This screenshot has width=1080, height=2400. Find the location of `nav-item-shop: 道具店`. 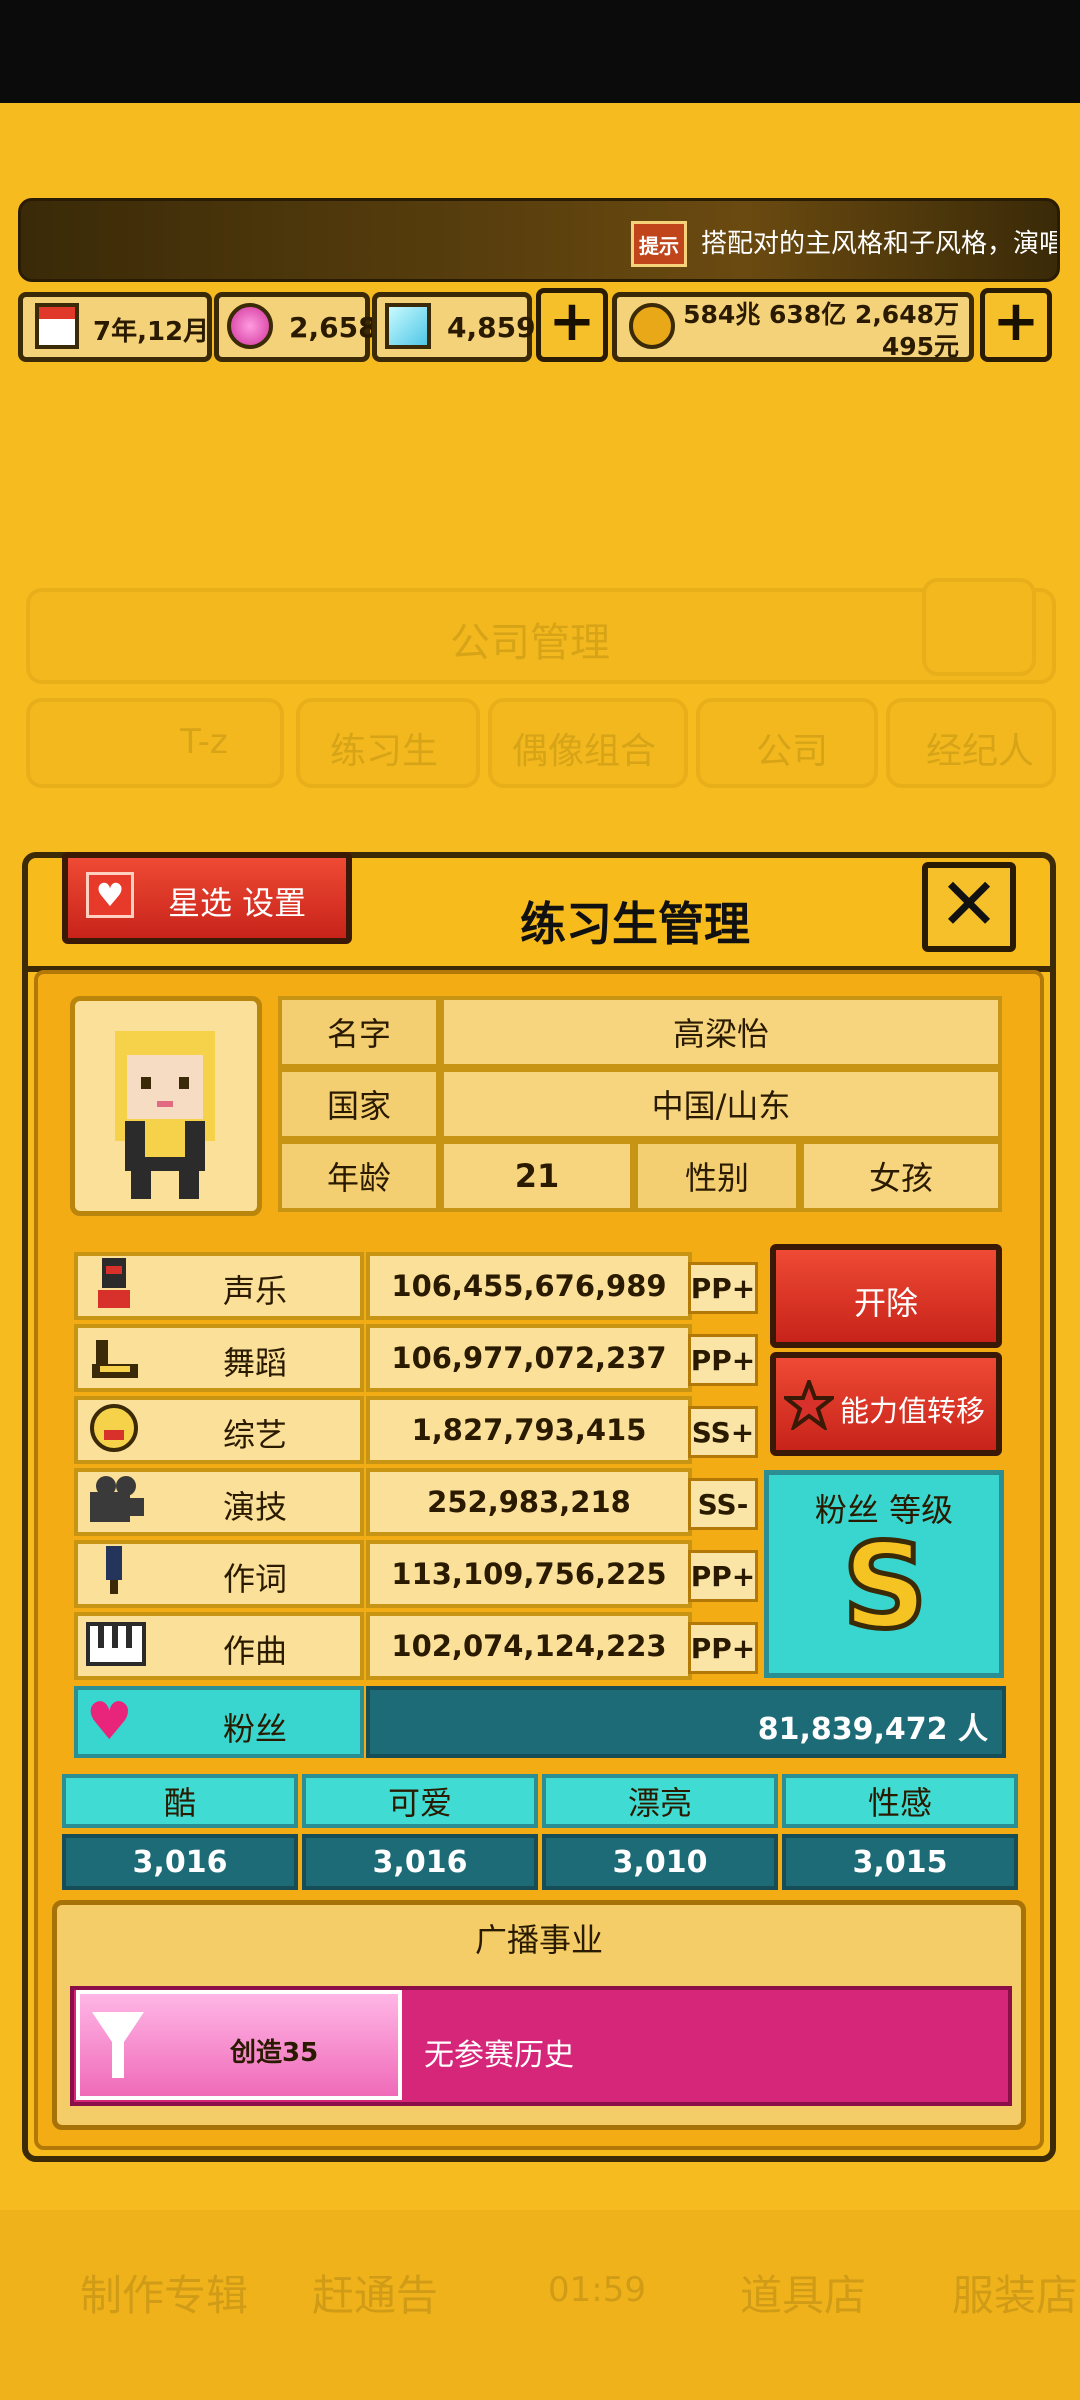

nav-item-shop: 道具店 is located at coordinates (803, 2292).